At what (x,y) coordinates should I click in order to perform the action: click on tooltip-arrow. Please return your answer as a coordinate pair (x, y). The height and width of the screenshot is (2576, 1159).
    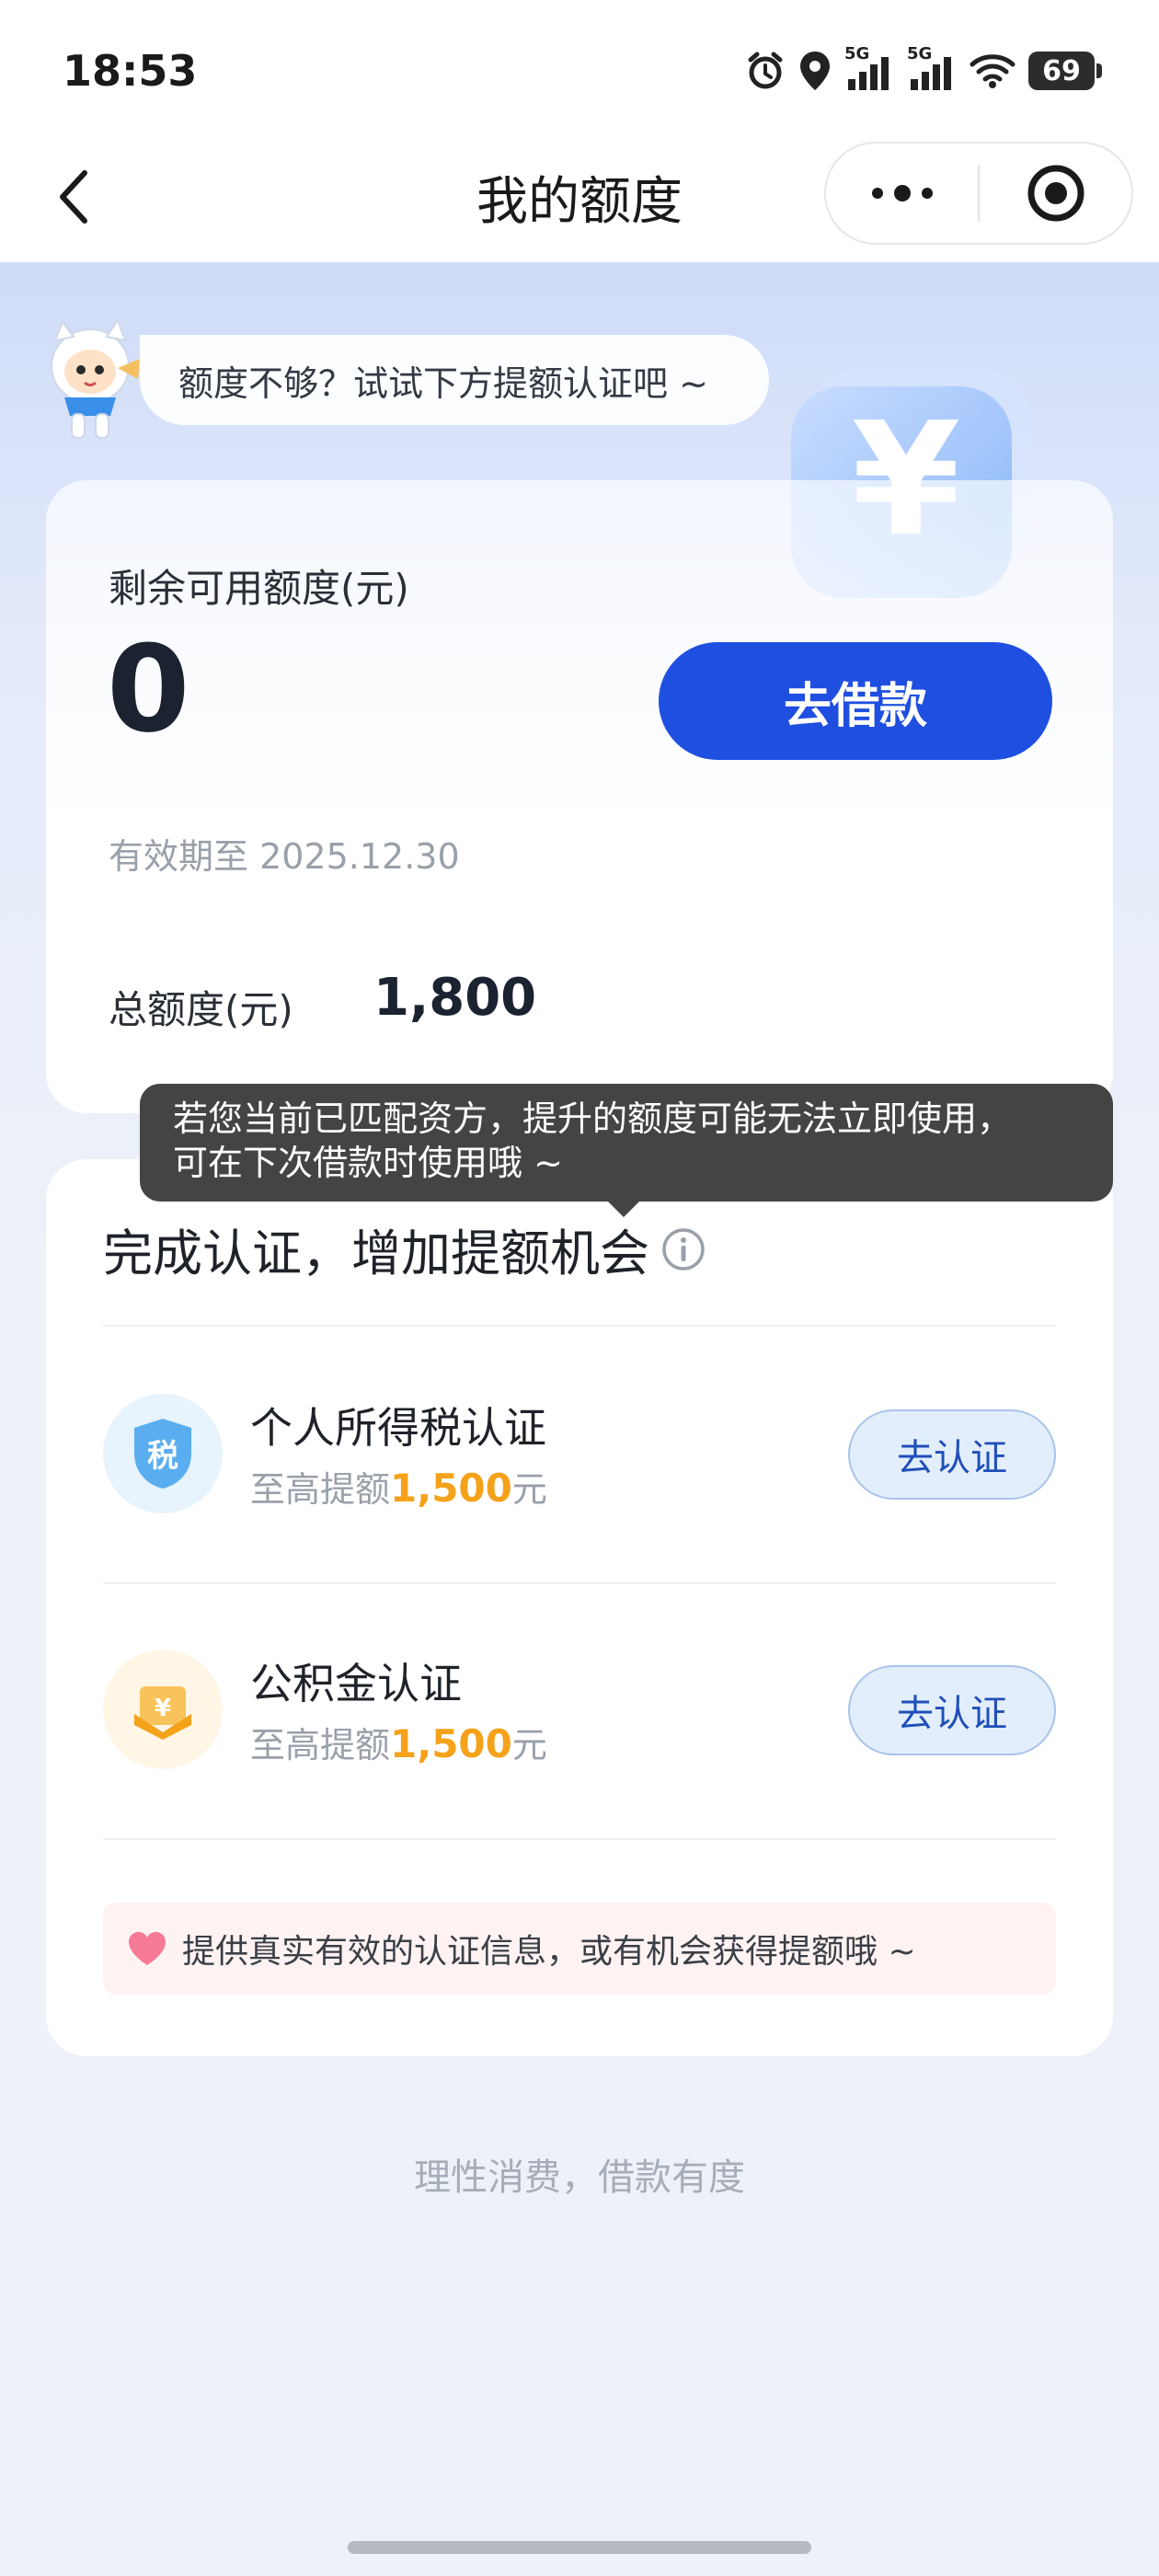
    Looking at the image, I should click on (623, 1209).